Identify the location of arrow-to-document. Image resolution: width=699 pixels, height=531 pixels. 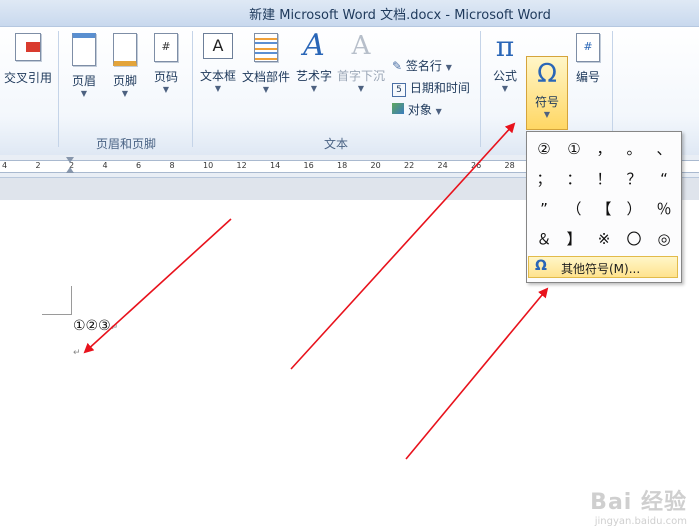
(157, 286).